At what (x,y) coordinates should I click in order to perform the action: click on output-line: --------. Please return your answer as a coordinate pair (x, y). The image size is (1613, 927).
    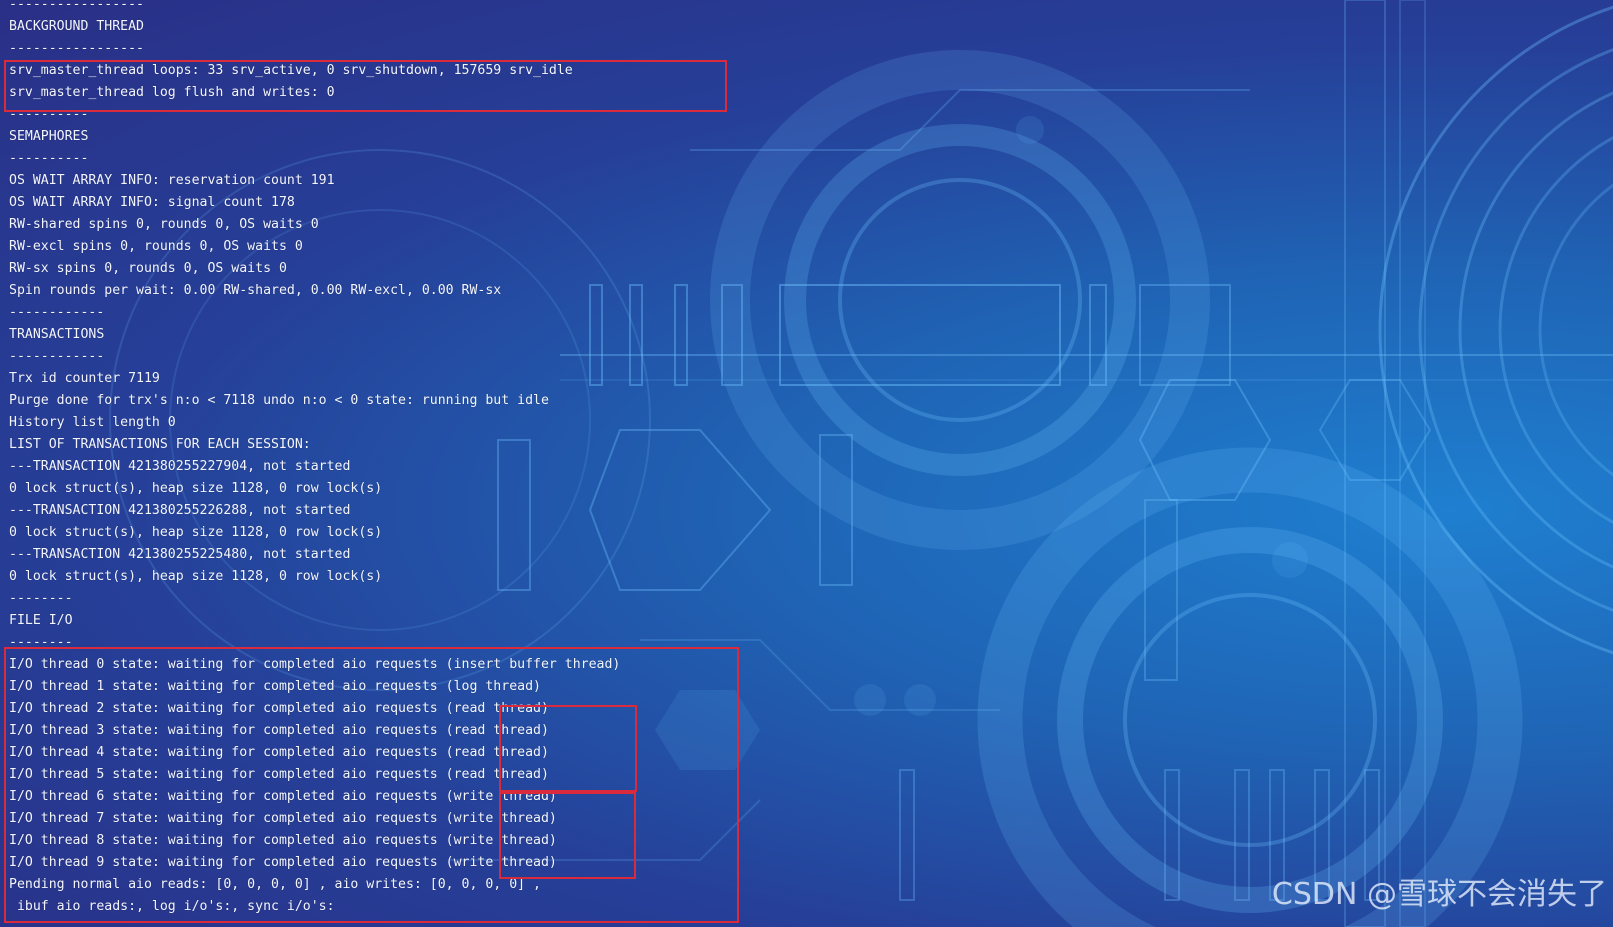
    Looking at the image, I should click on (41, 598).